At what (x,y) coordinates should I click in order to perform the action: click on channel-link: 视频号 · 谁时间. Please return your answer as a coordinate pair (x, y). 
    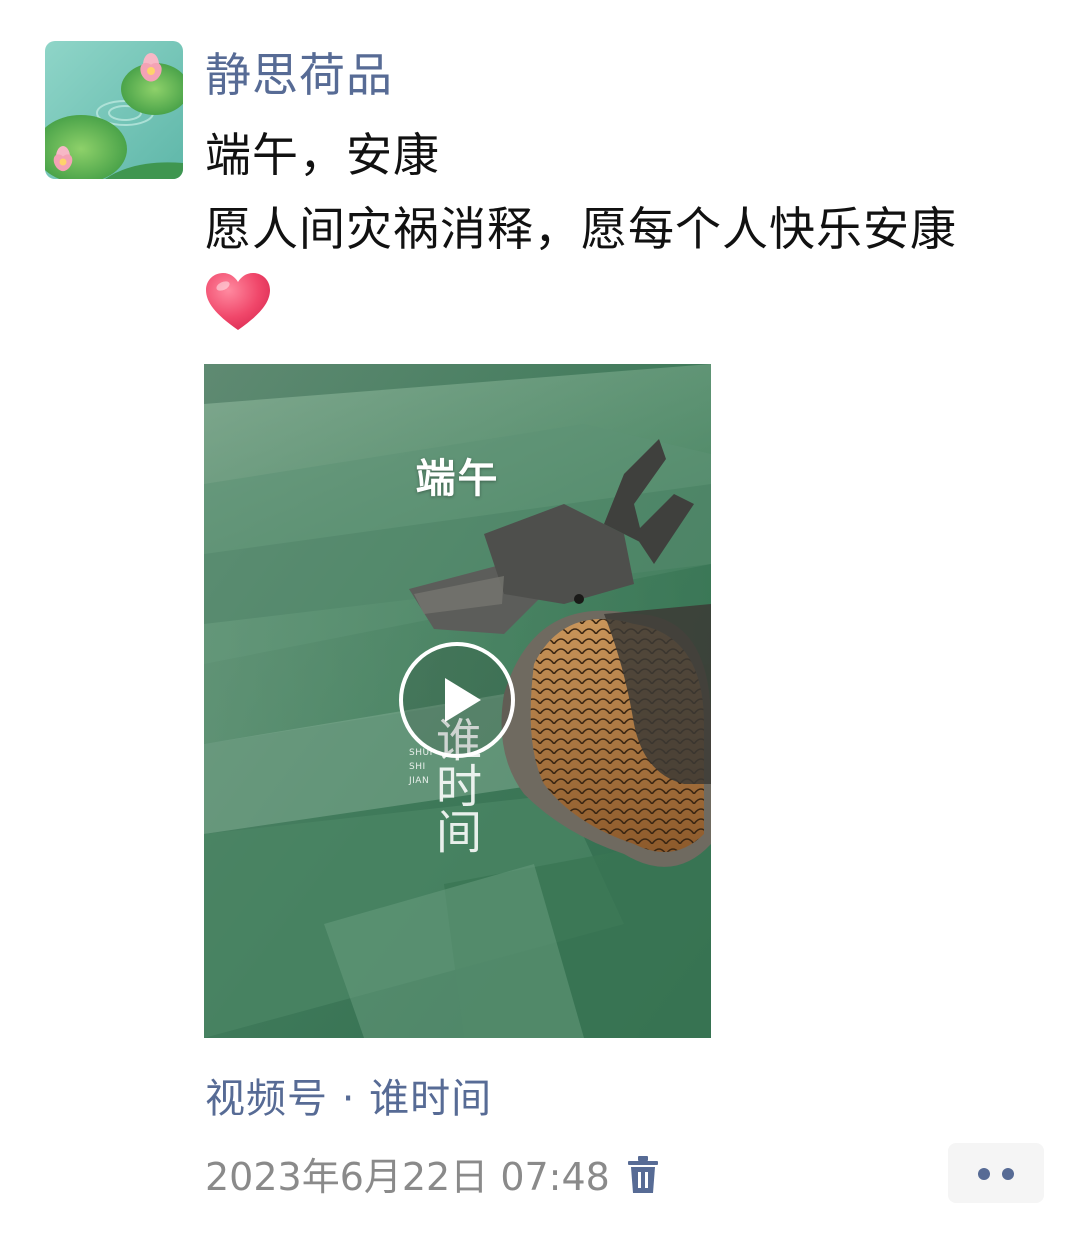
    Looking at the image, I should click on (348, 1099).